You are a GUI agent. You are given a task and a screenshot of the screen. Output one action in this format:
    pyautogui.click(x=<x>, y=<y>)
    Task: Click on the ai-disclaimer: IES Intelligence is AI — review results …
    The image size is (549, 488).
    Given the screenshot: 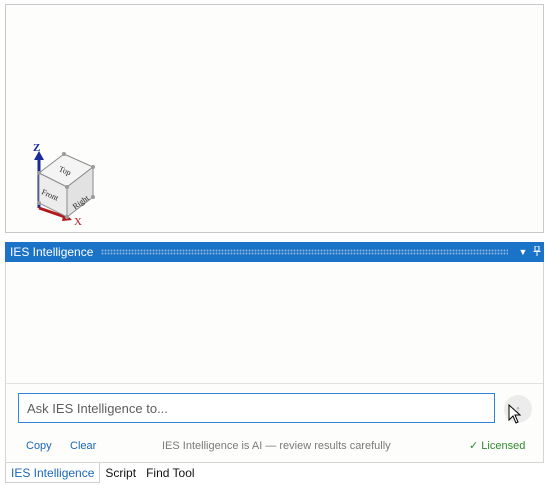 What is the action you would take?
    pyautogui.click(x=276, y=446)
    